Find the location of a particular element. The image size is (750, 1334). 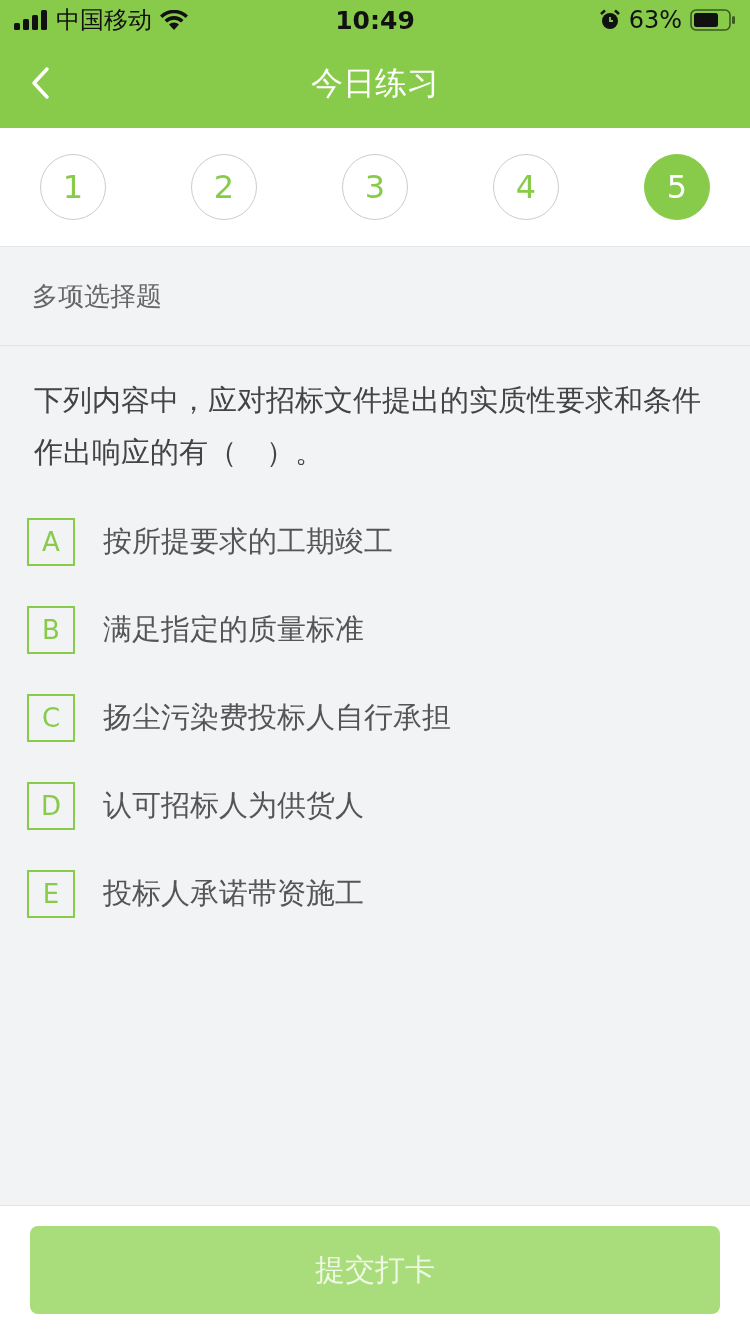

alarm-icon is located at coordinates (609, 20).